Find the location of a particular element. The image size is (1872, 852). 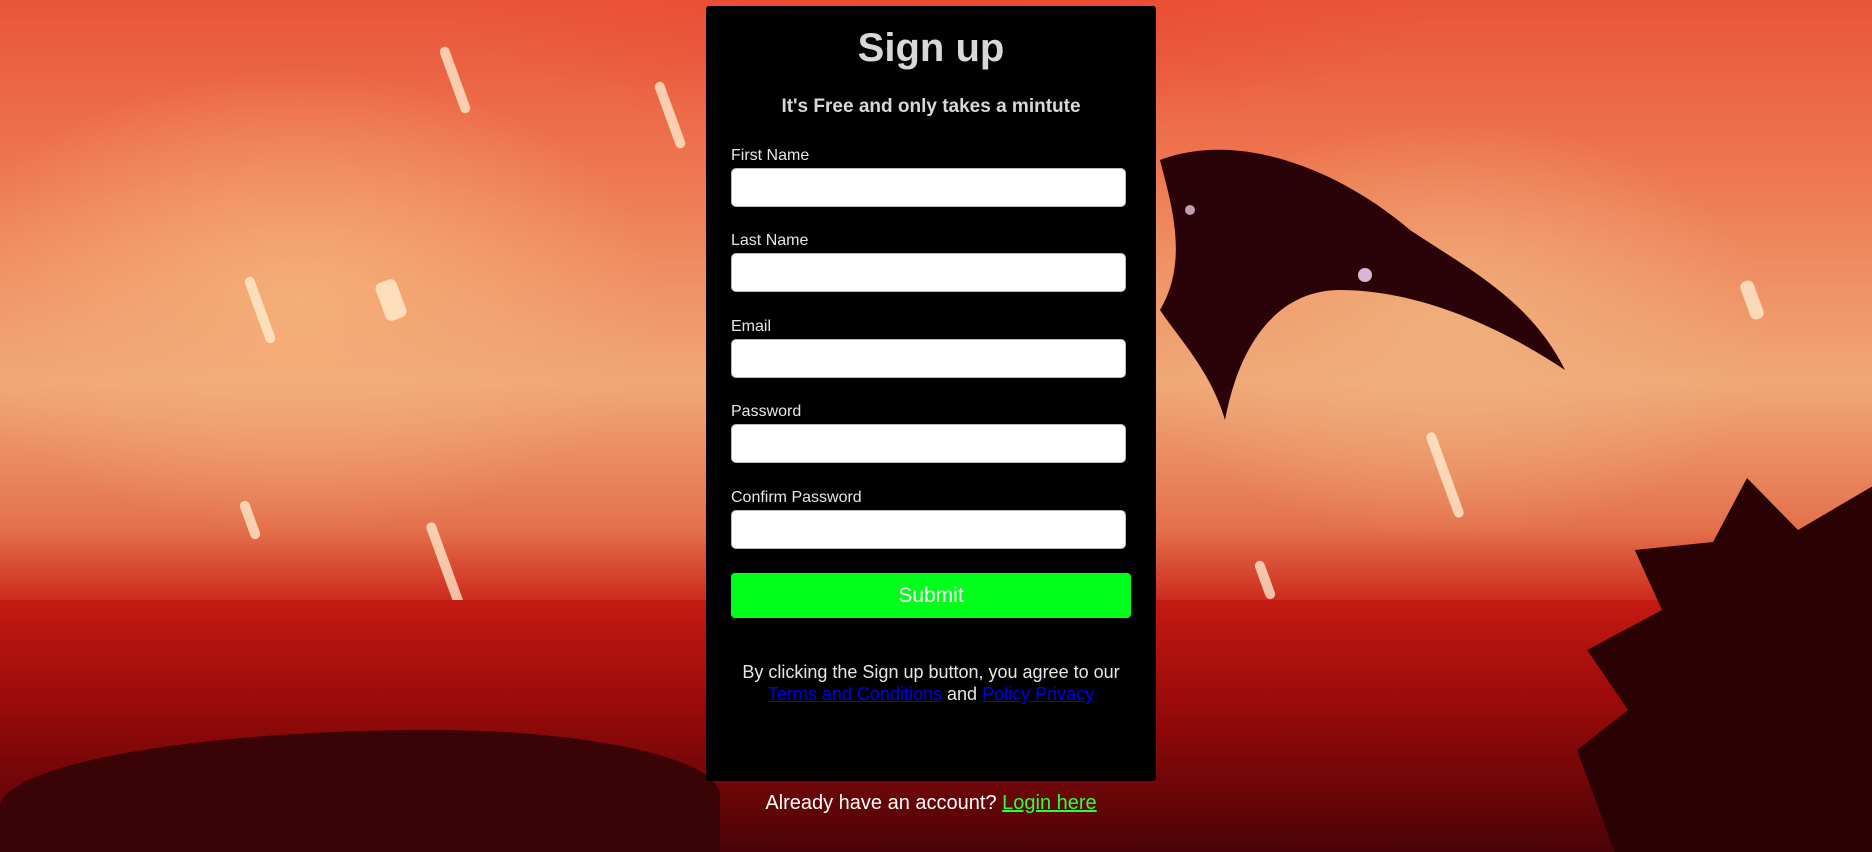

confirm-password-input is located at coordinates (928, 529).